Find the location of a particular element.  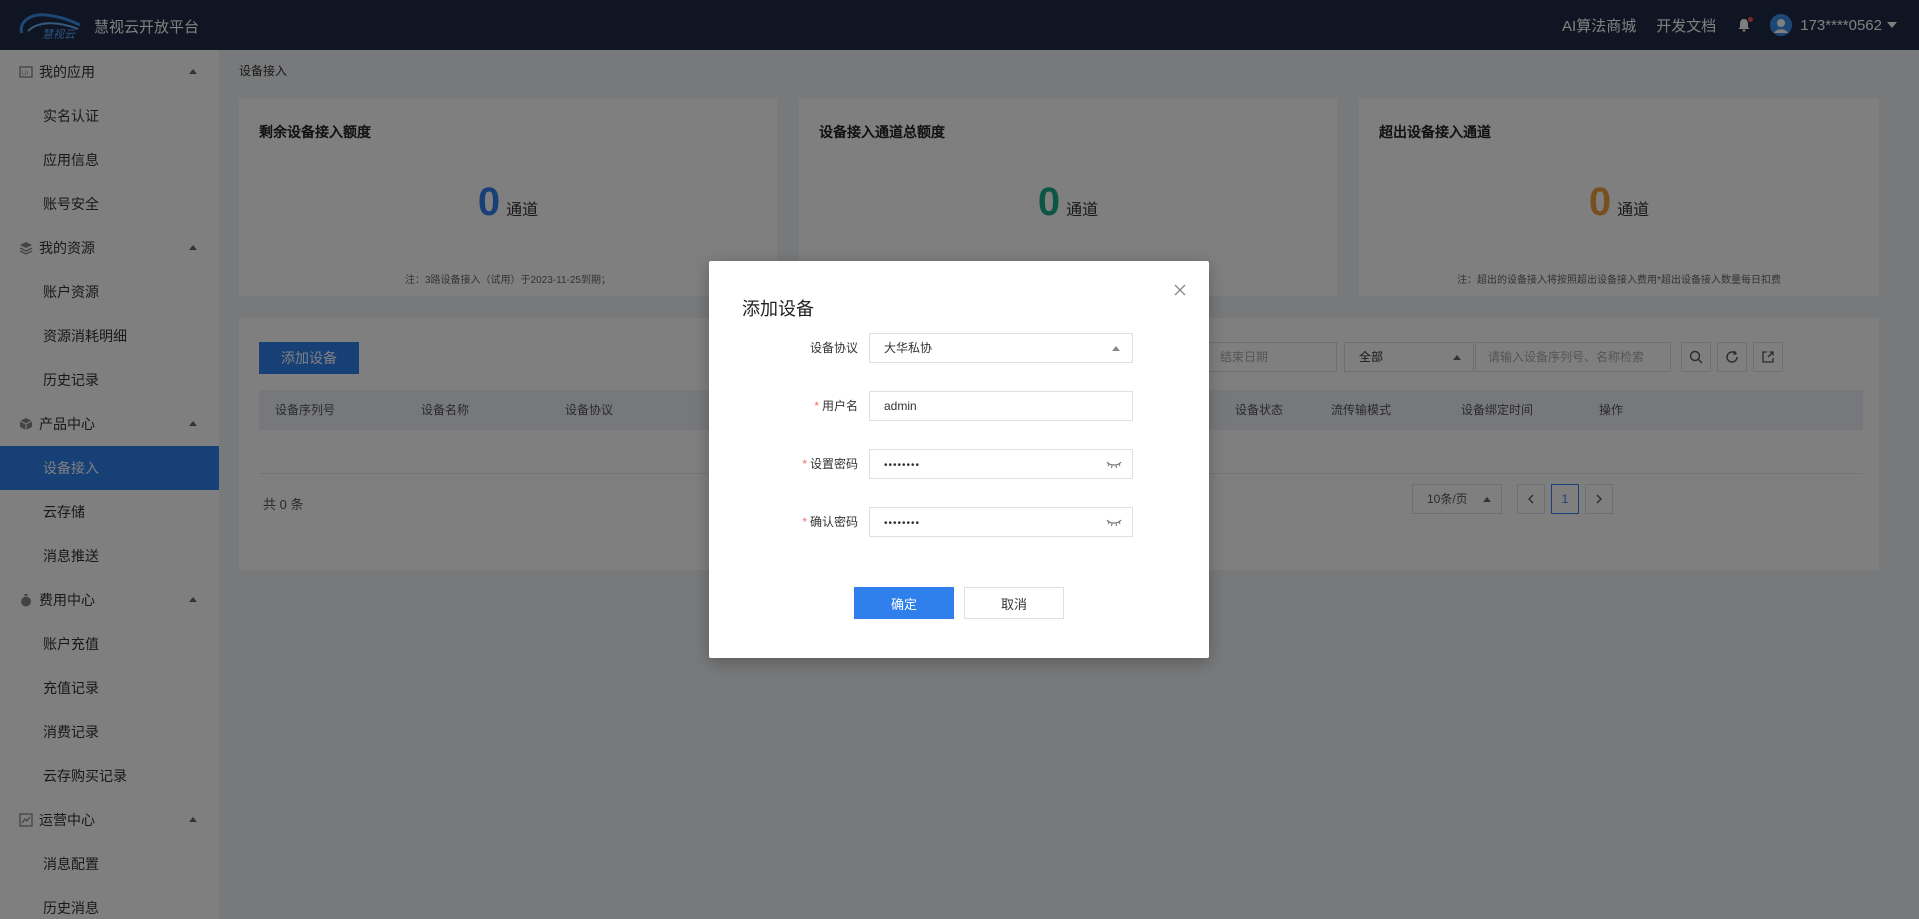

confirm-password-value: •••••••• is located at coordinates (902, 523).